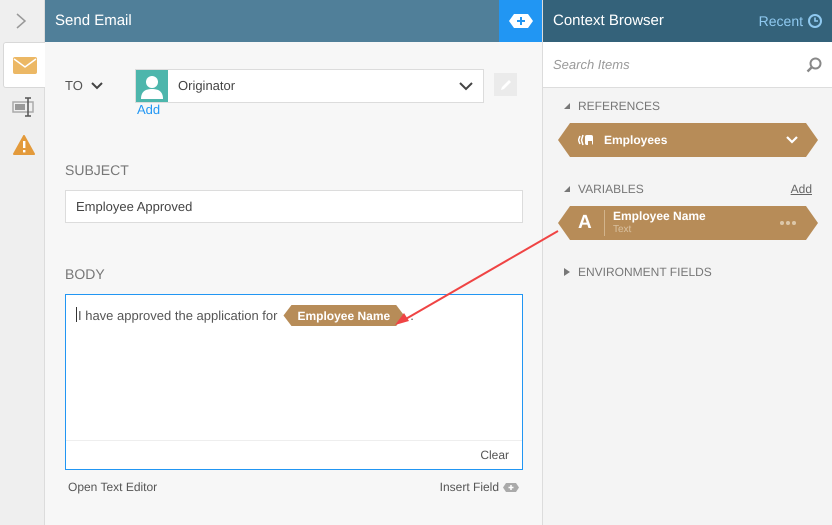 The image size is (832, 525). What do you see at coordinates (567, 272) in the screenshot?
I see `expand-triangle-icon` at bounding box center [567, 272].